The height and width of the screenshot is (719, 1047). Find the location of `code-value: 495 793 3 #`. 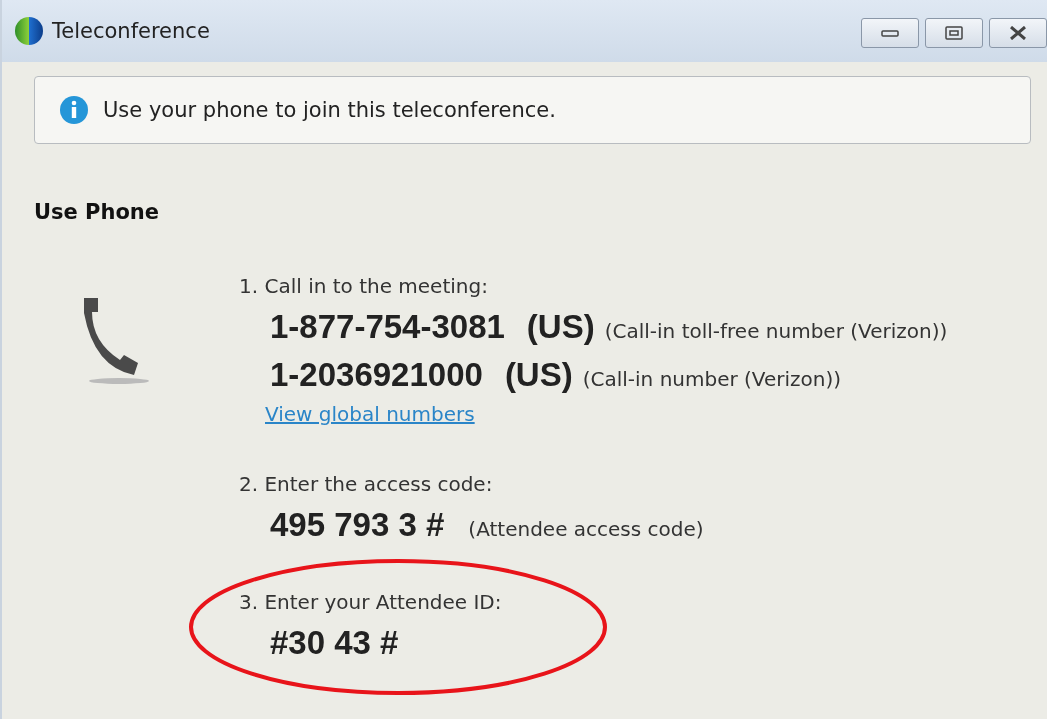

code-value: 495 793 3 # is located at coordinates (357, 525).